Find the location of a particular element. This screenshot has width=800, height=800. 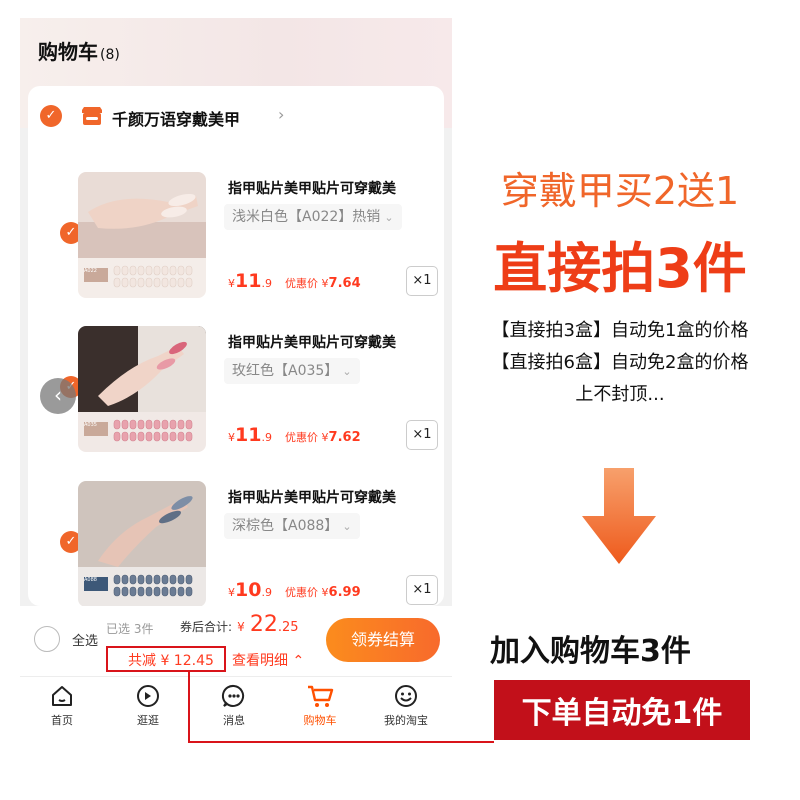

product-image: A035 is located at coordinates (142, 389).